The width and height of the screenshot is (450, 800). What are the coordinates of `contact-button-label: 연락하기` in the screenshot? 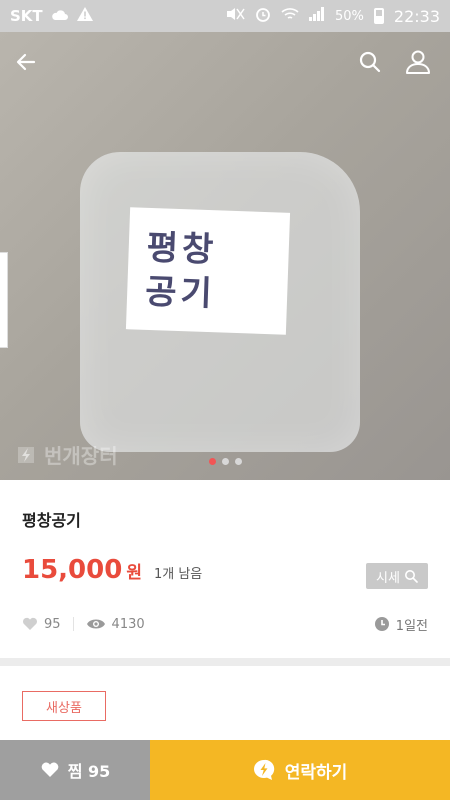 It's located at (316, 772).